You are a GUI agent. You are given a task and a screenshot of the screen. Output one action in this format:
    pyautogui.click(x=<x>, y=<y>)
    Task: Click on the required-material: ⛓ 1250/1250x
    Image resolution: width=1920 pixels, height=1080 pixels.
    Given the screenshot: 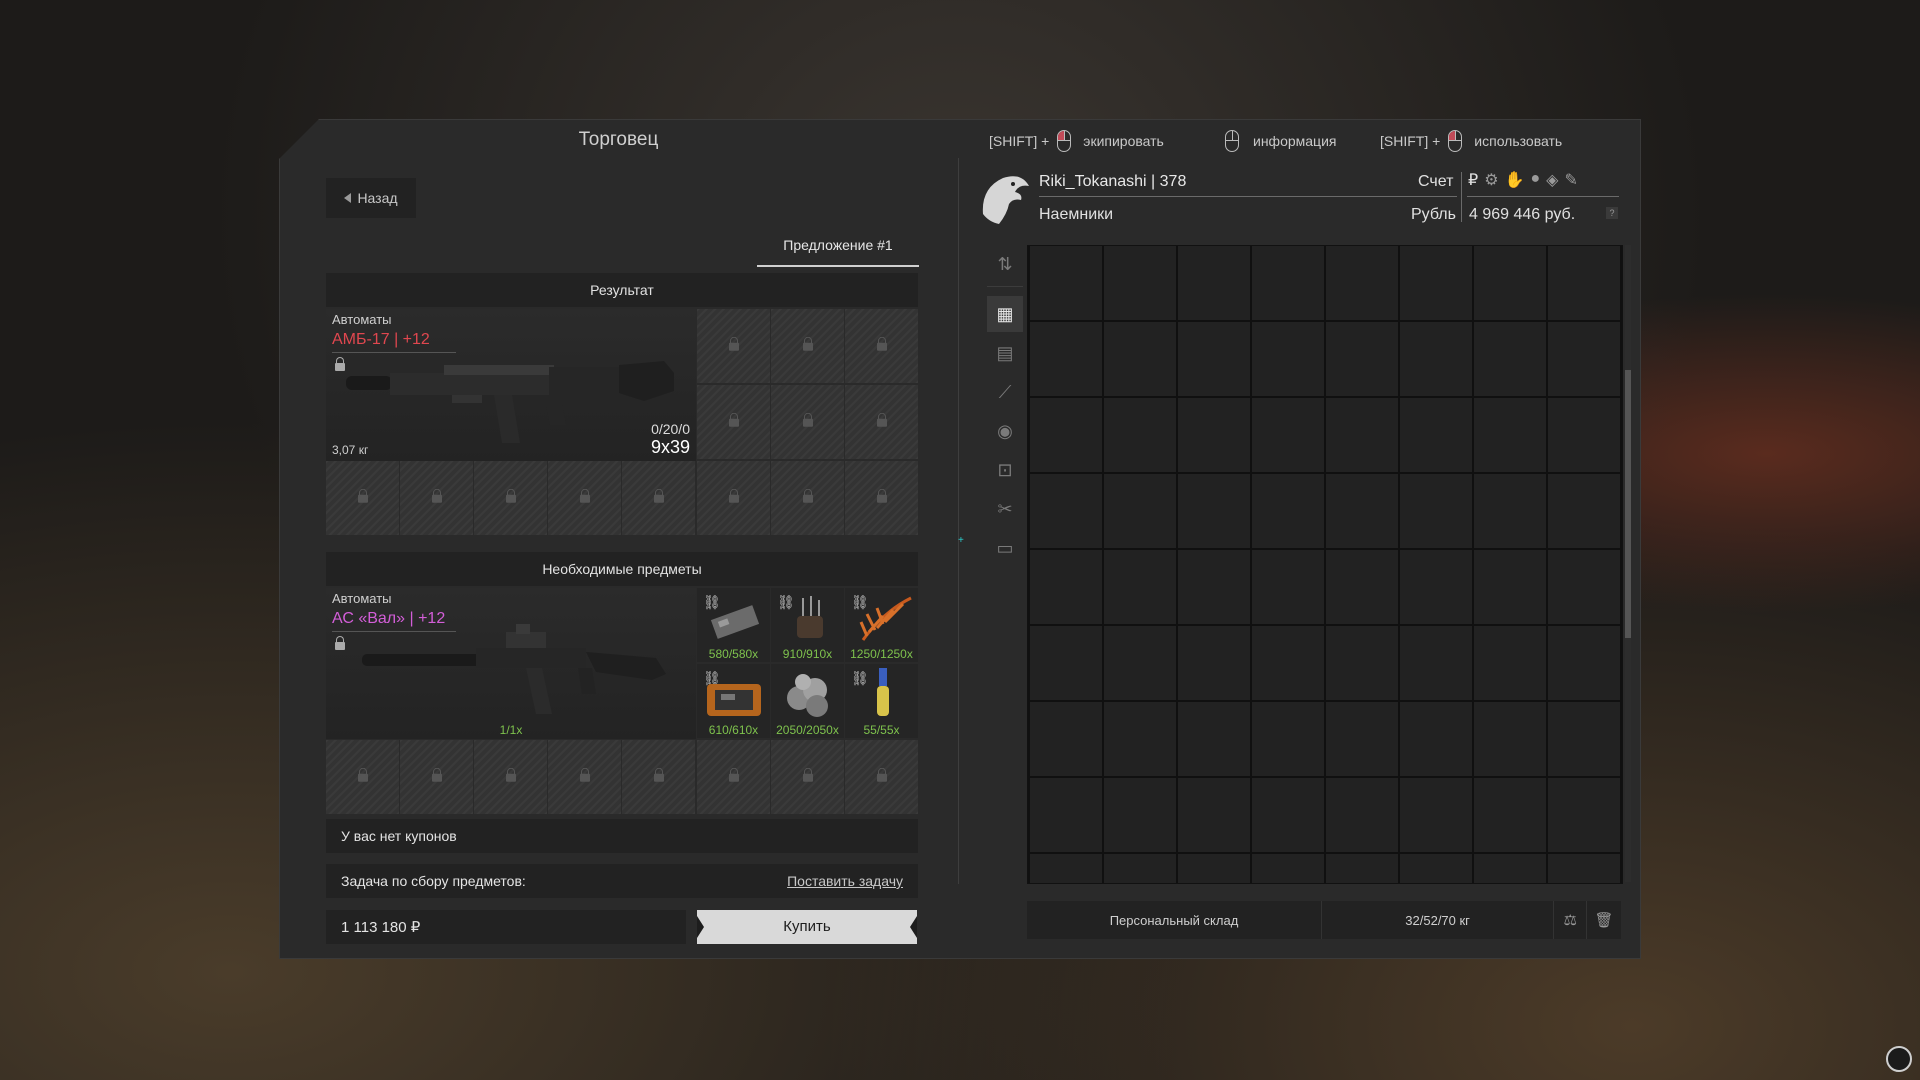 What is the action you would take?
    pyautogui.click(x=881, y=625)
    